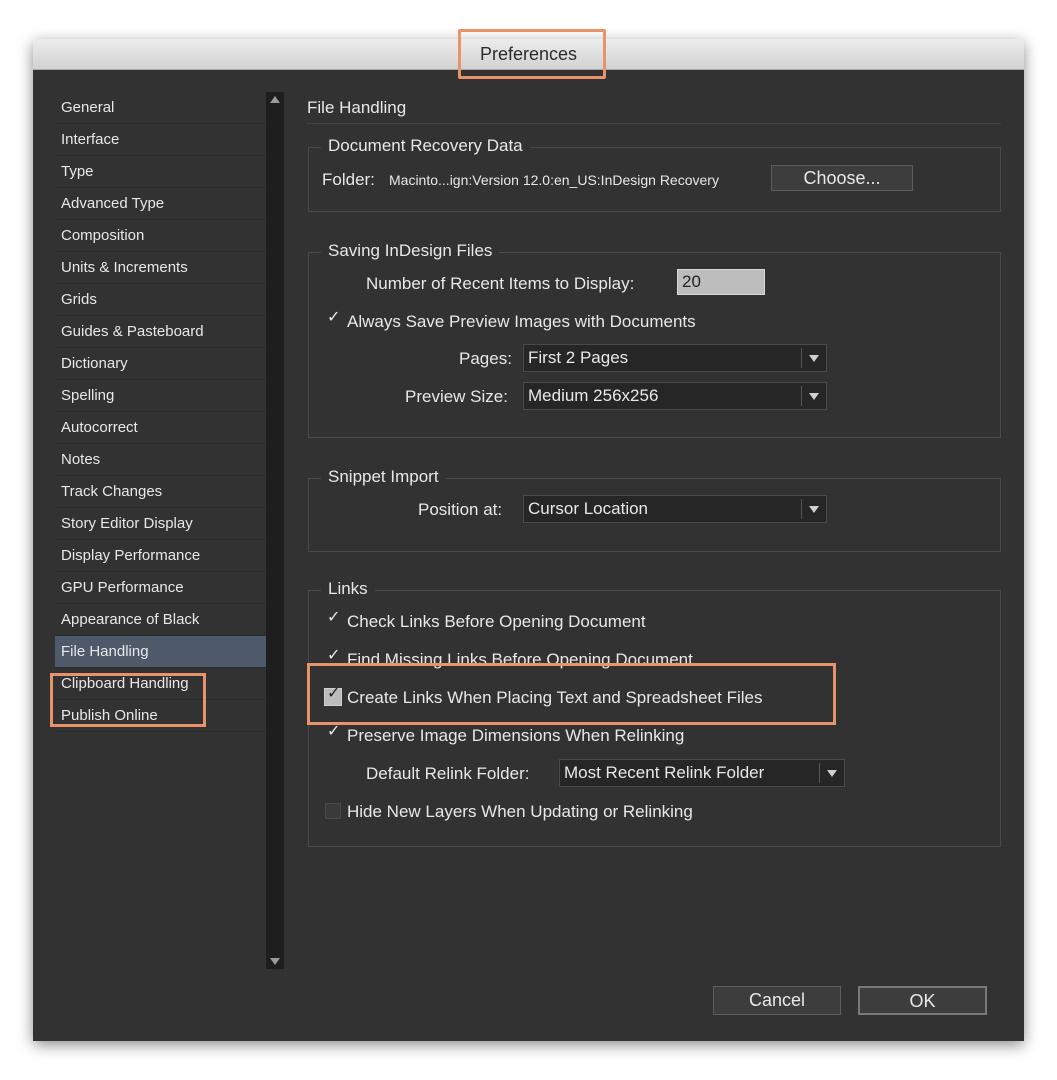  What do you see at coordinates (383, 477) in the screenshot?
I see `group-title: Snippet Import` at bounding box center [383, 477].